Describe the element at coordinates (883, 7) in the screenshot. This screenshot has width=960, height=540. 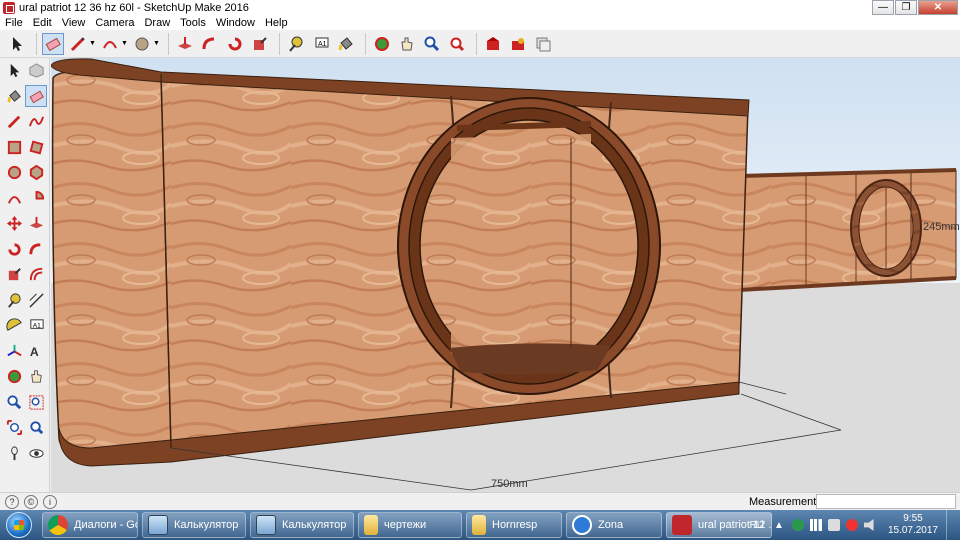
I see `minimize-button: —` at that location.